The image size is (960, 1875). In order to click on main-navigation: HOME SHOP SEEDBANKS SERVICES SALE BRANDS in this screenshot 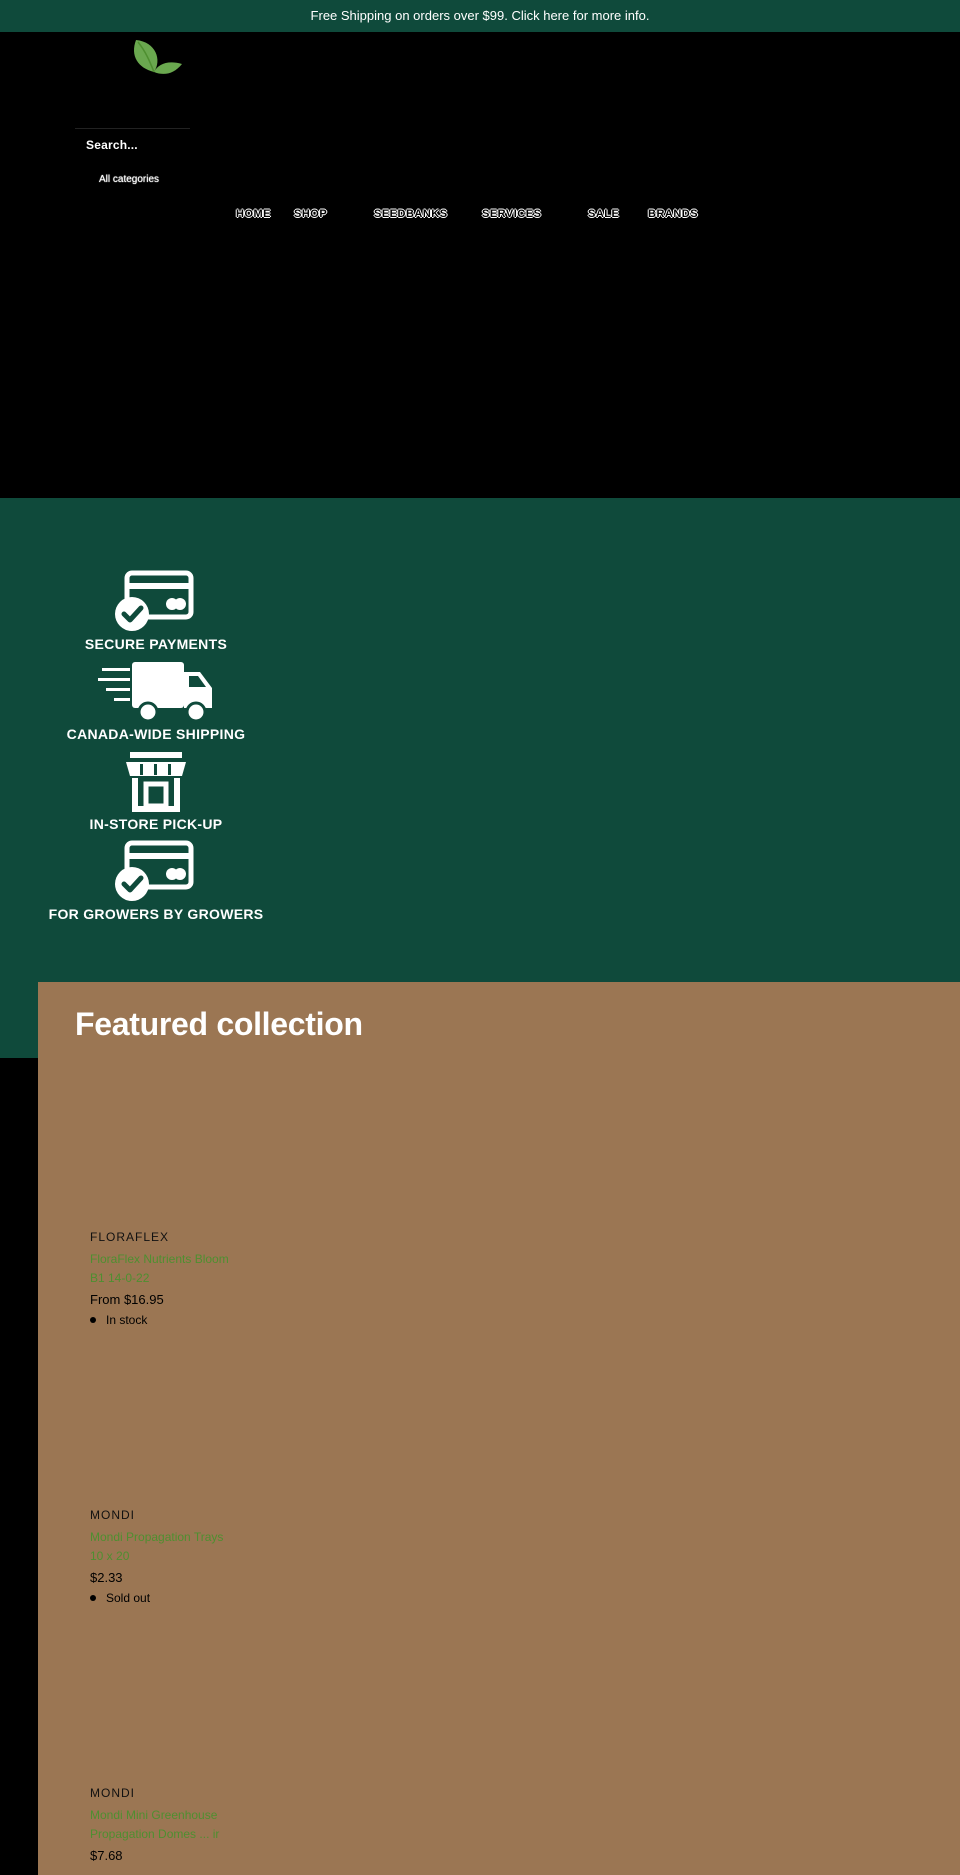, I will do `click(480, 218)`.